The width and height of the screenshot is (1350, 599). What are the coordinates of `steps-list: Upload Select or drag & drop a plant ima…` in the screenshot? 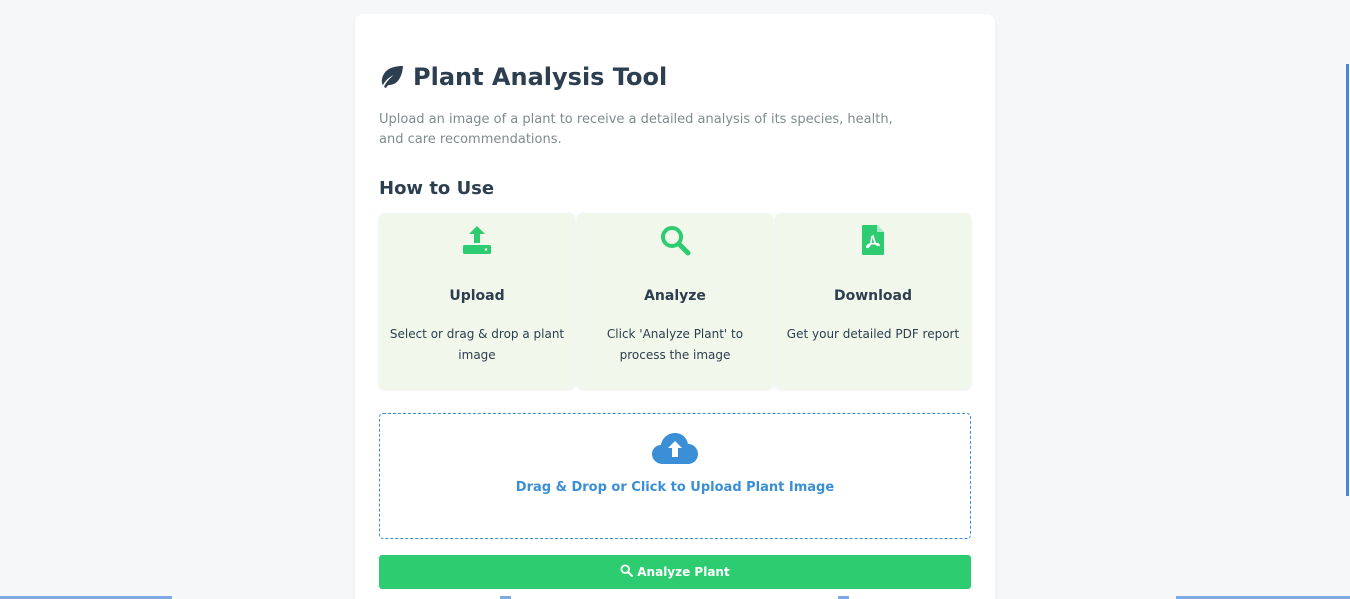 It's located at (675, 301).